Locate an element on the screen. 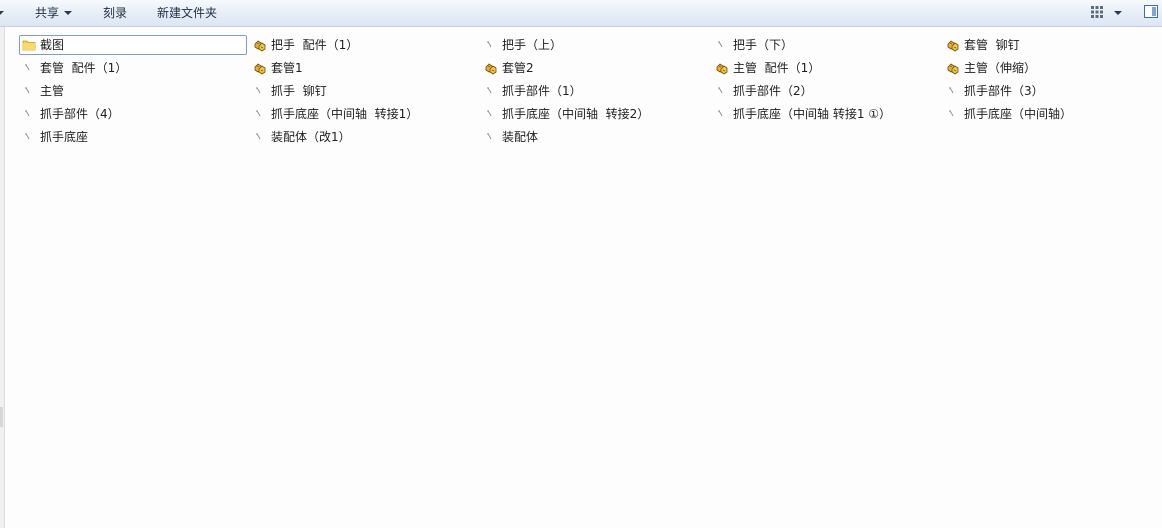 This screenshot has height=528, width=1162. file-item: 抓手底座 is located at coordinates (133, 137).